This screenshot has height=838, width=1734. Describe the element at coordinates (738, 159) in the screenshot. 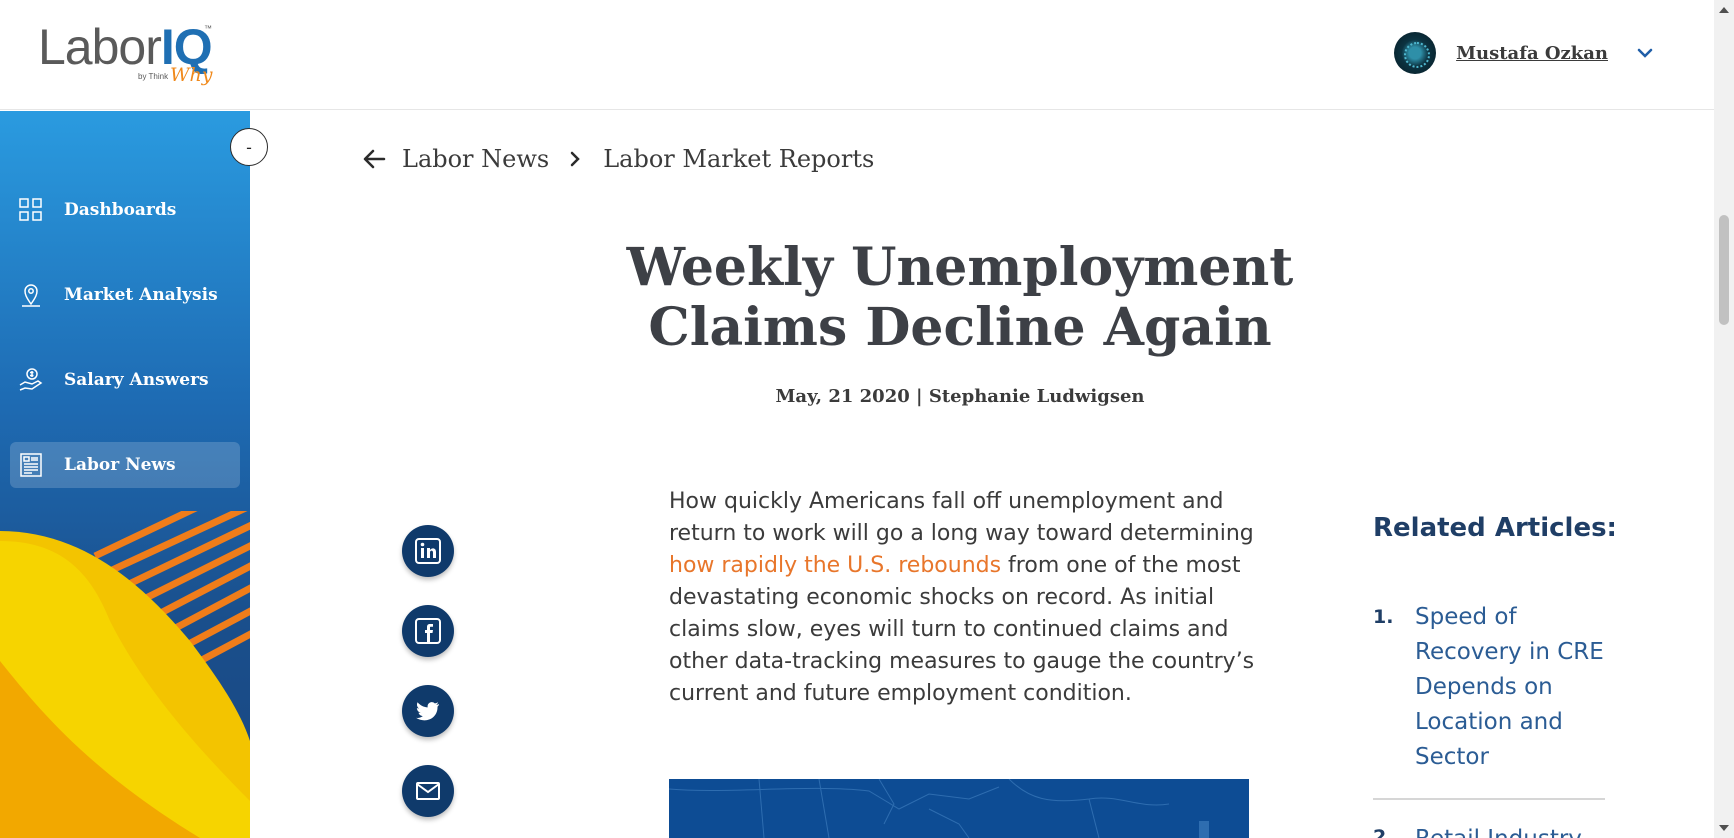

I see `breadcrumb-current: Labor Market Reports` at that location.